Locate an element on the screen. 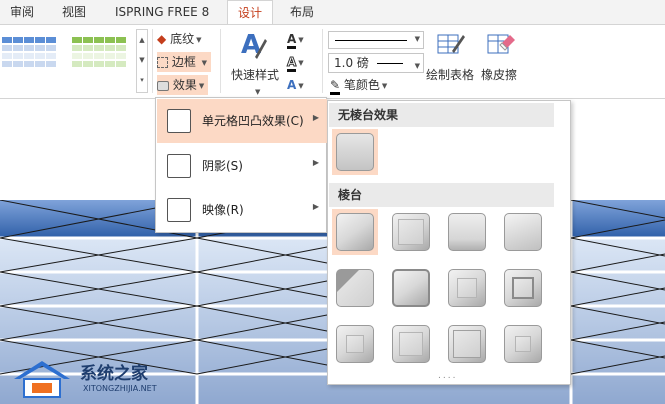  watermark: 系统之家 XITONGZHIJIA.NET is located at coordinates (100, 379).